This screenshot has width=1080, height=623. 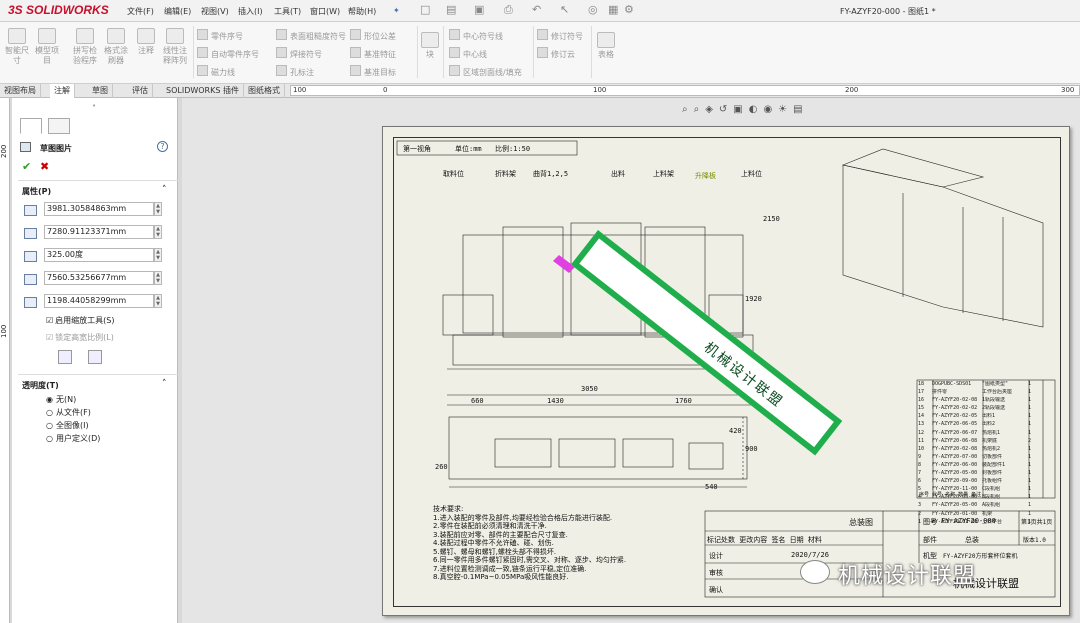 What do you see at coordinates (986, 393) in the screenshot?
I see `bom-row: 17 拼件零 工作台后夹座 1` at bounding box center [986, 393].